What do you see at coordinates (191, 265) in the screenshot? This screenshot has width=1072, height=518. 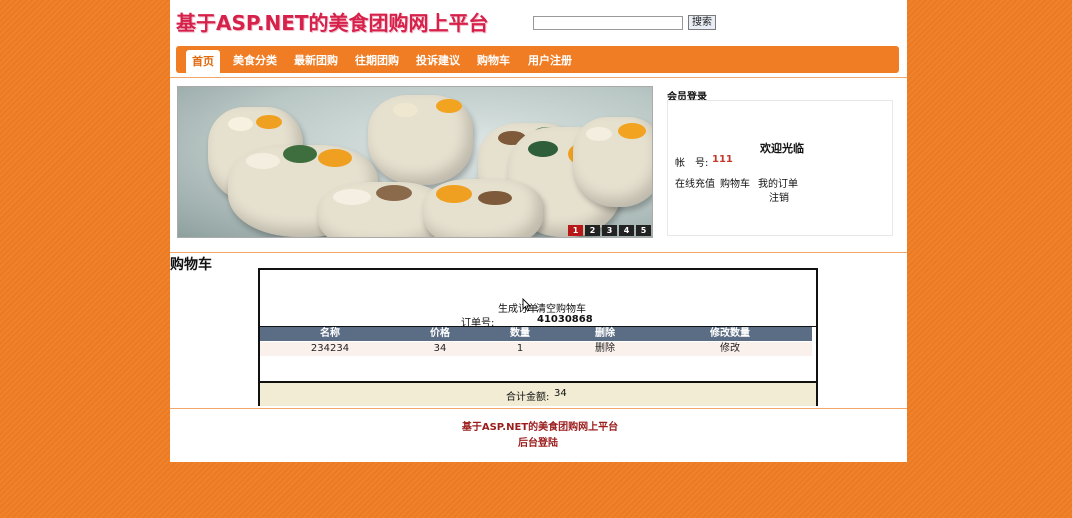 I see `cart-title: 购物车` at bounding box center [191, 265].